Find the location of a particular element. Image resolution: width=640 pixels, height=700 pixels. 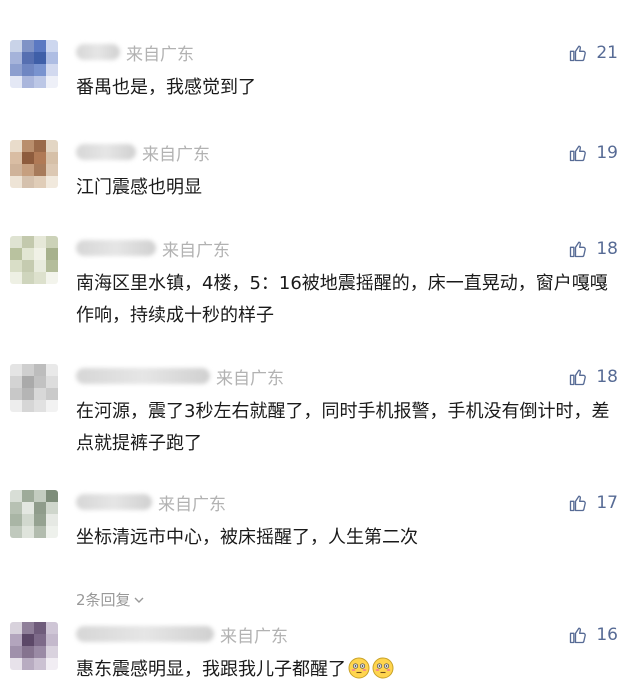

comment-text: 江门震感也明显 is located at coordinates (139, 187).